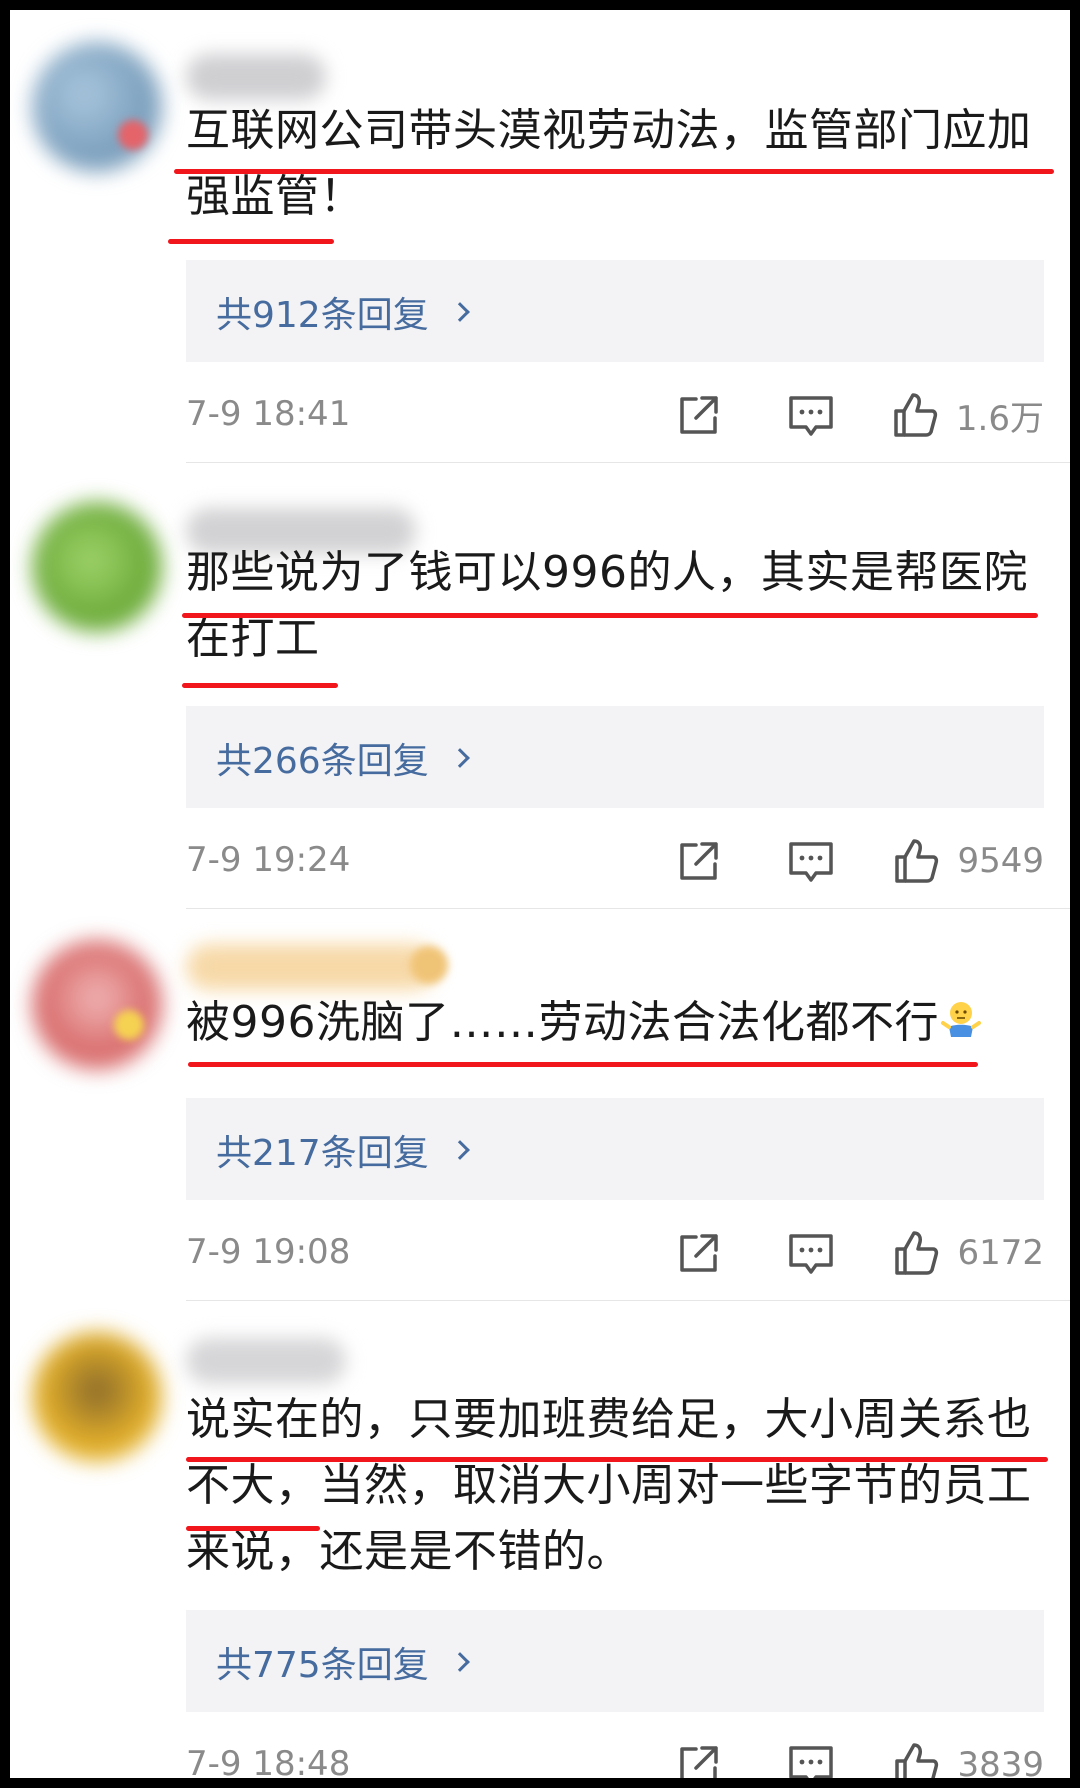  I want to click on comment-line: 被996洗脑了……劳动法合法化都不行, so click(621, 1023).